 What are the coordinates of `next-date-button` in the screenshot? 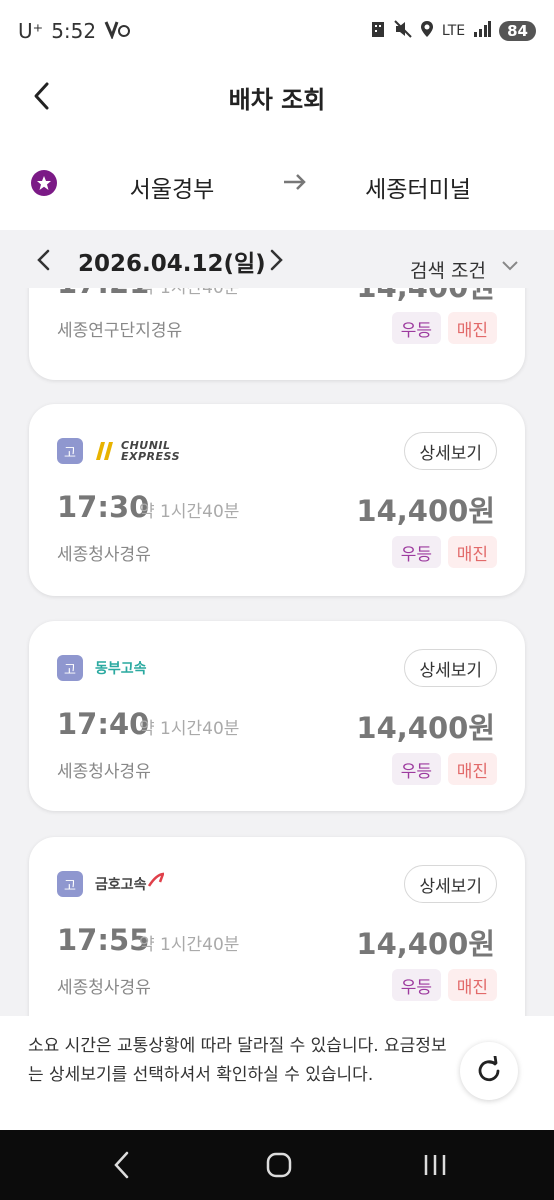 It's located at (276, 262).